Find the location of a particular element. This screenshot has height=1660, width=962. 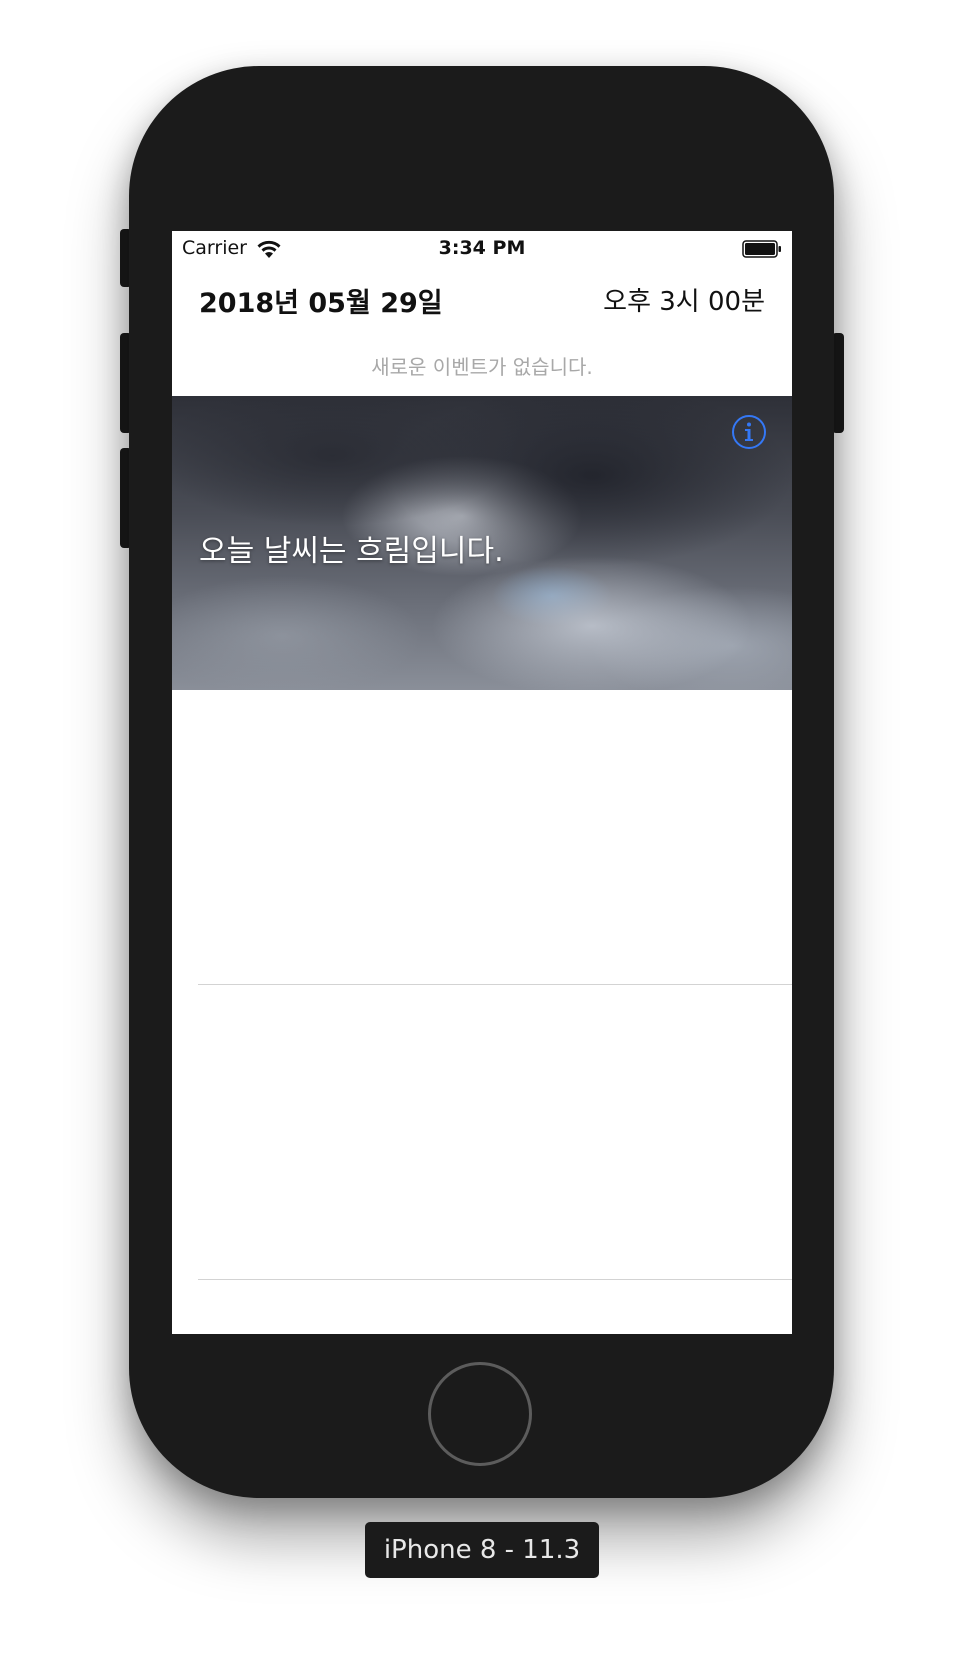

date-time-header: 2018년 05월 29일 오후 3시 00분 is located at coordinates (482, 301).